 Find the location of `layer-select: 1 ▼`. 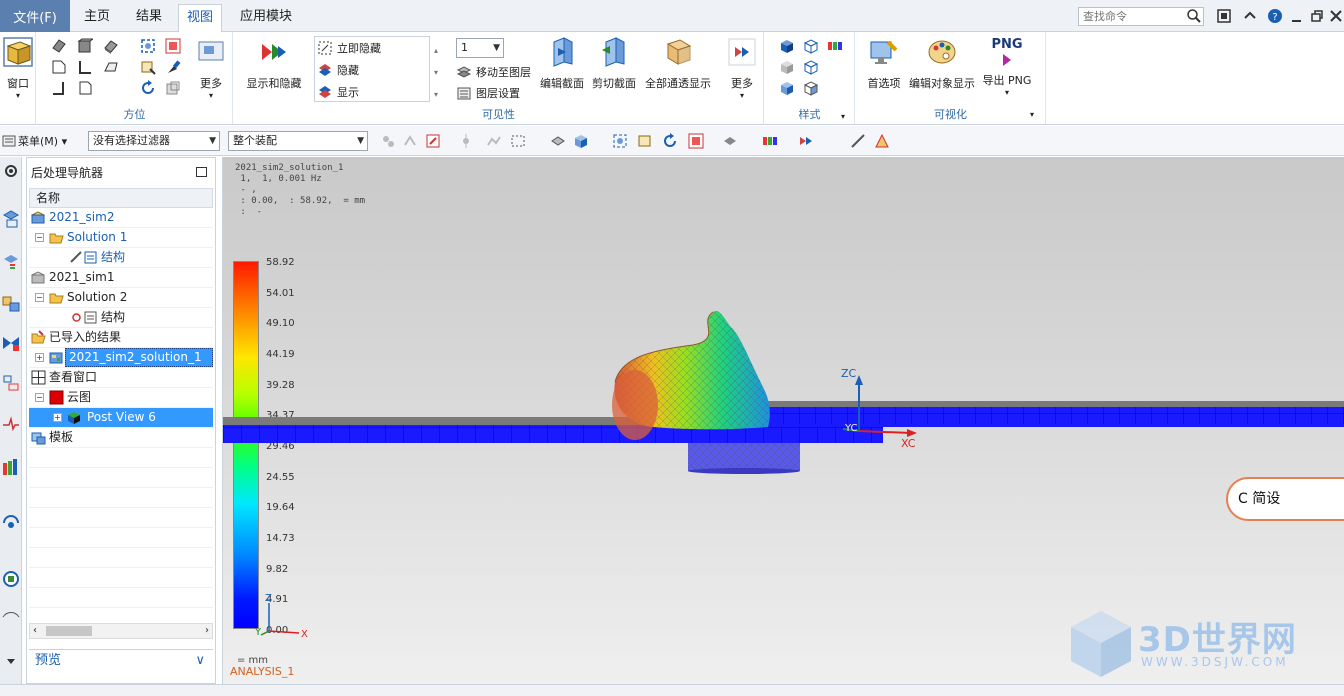

layer-select: 1 ▼ is located at coordinates (480, 48).